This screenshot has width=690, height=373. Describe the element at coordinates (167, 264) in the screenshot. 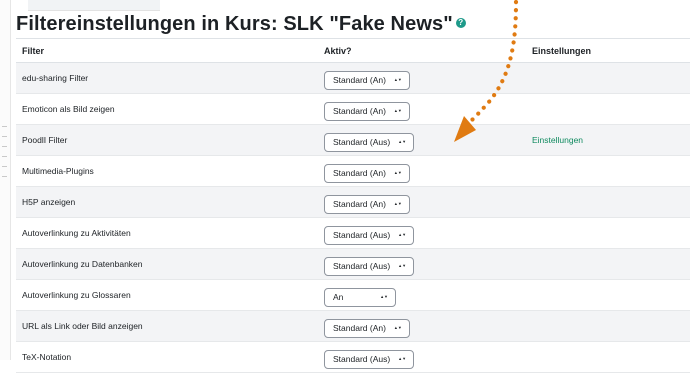

I see `filter-name: Autoverlinkung zu Datenbanken` at that location.